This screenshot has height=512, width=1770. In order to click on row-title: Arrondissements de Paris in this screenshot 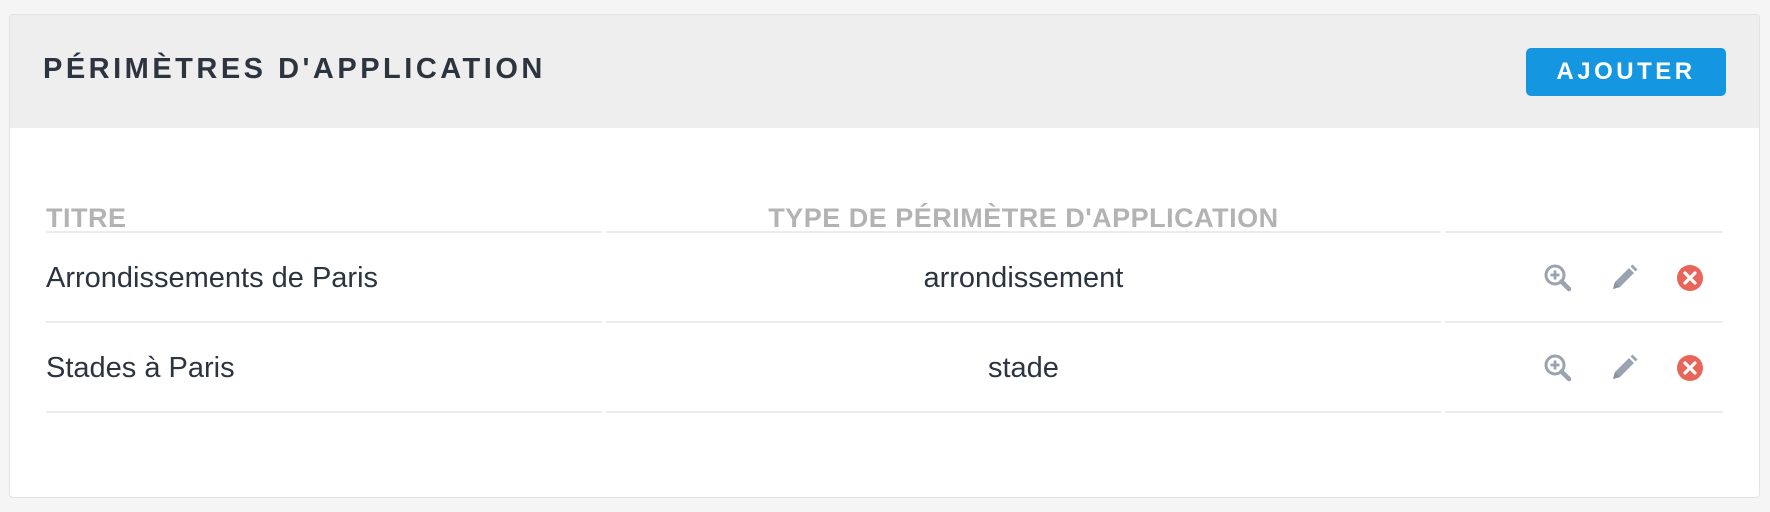, I will do `click(212, 277)`.